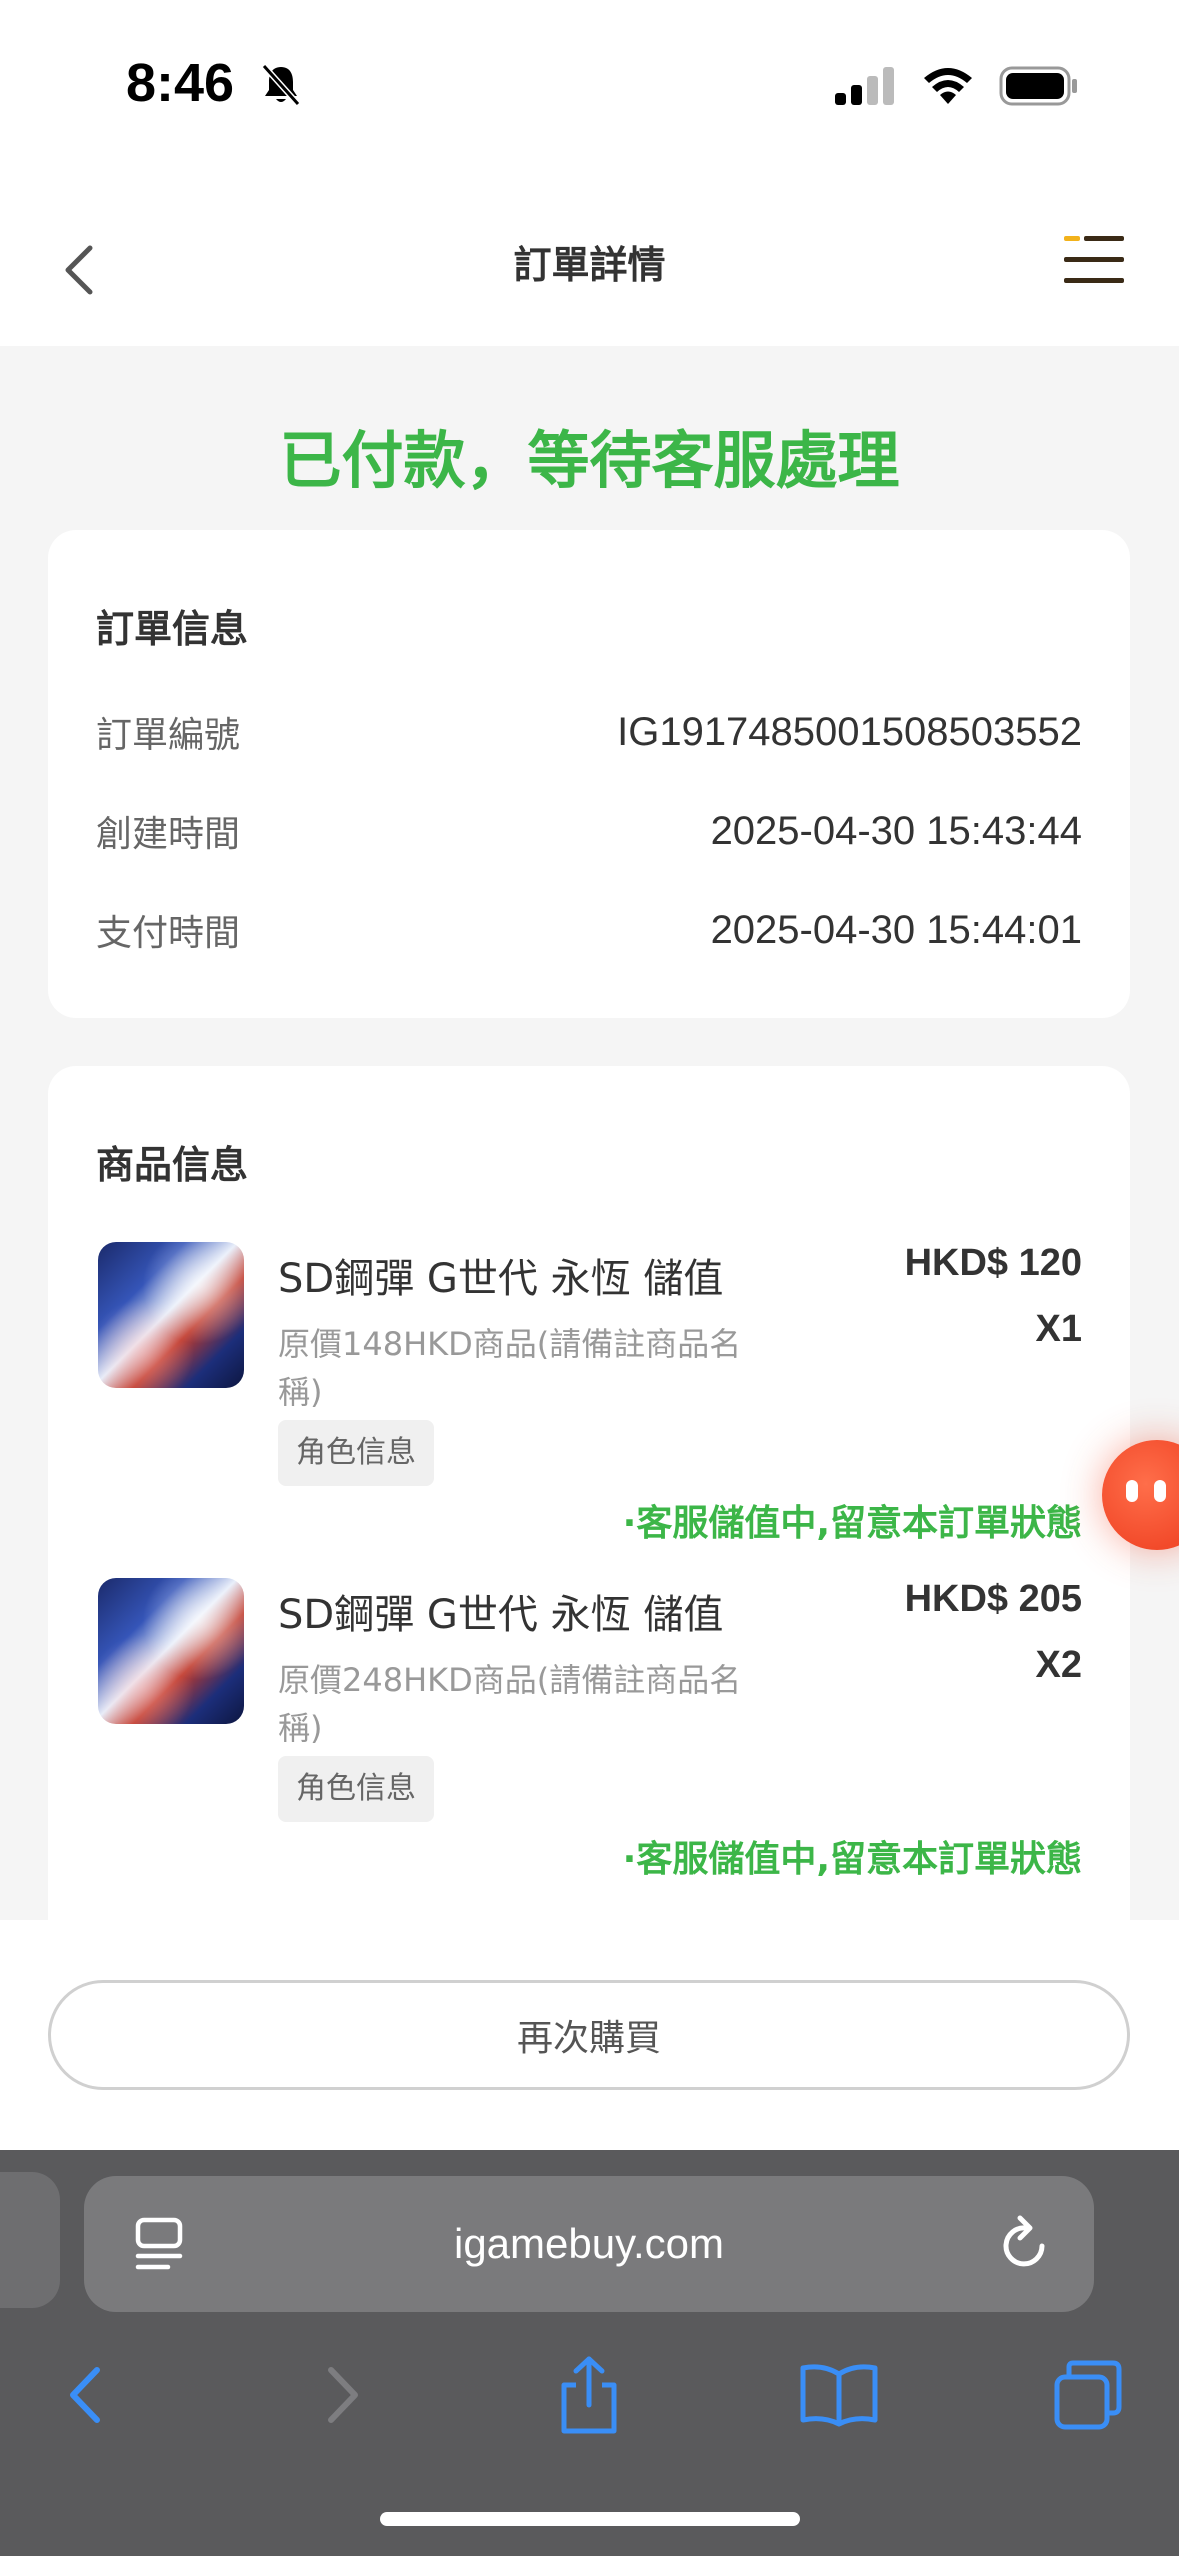  What do you see at coordinates (993, 1263) in the screenshot?
I see `product-price: HKD$ 120` at bounding box center [993, 1263].